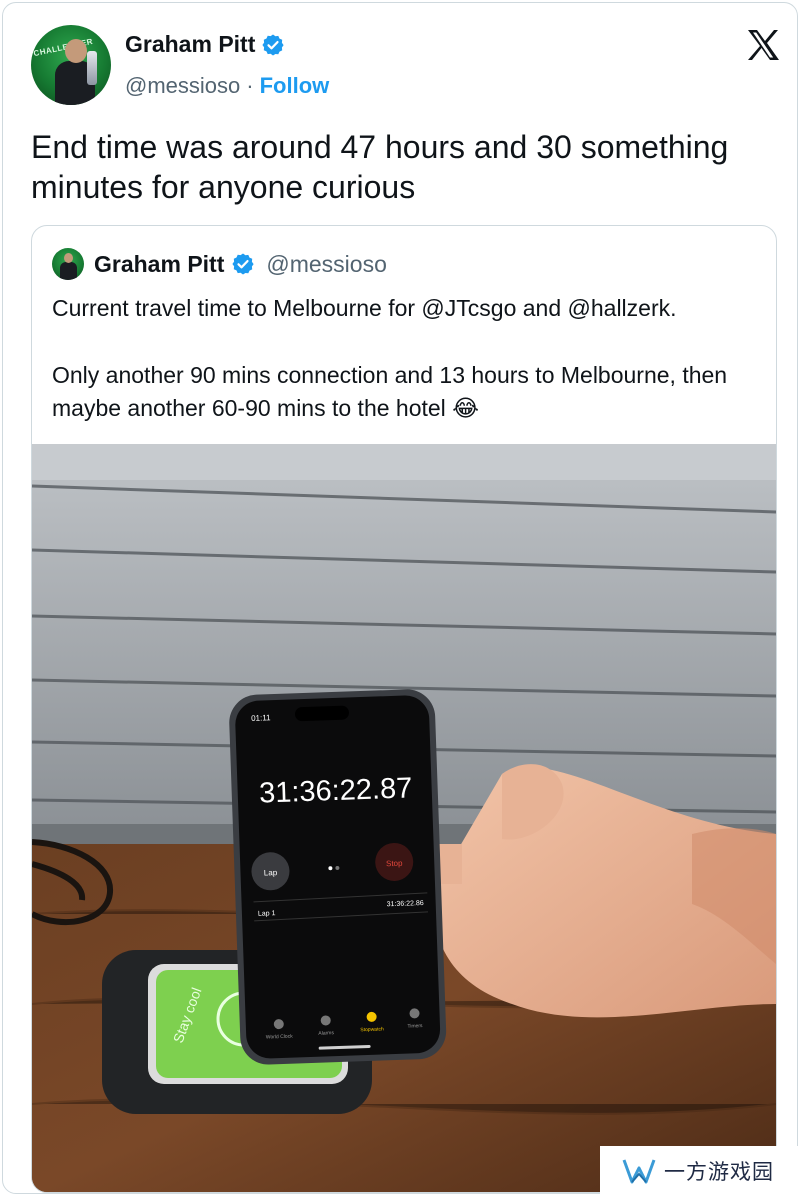  What do you see at coordinates (405, 904) in the screenshot?
I see `lap-row-time: 31:36:22.86` at bounding box center [405, 904].